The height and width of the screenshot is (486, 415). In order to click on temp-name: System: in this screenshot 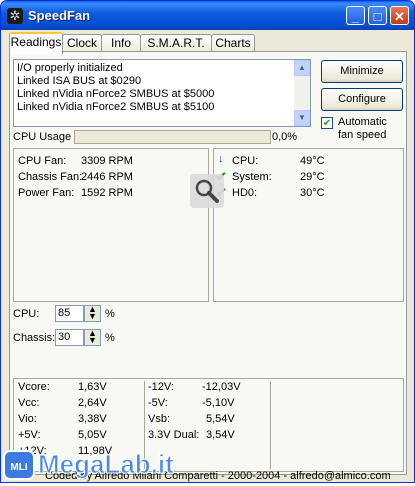, I will do `click(252, 177)`.